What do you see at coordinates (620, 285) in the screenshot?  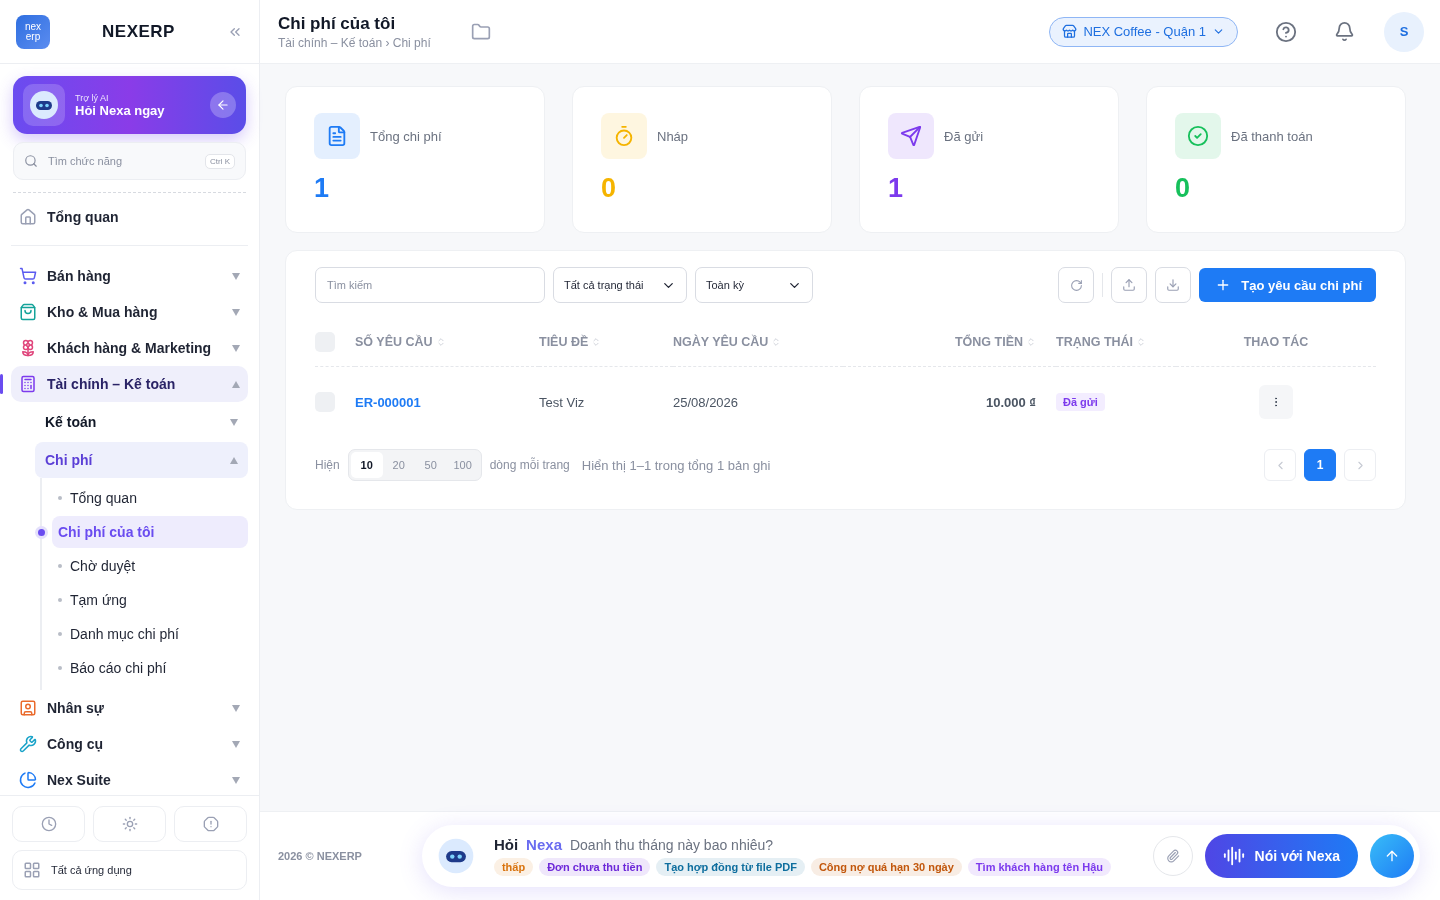 I see `filter-dropdown: Tất cả trạng thái` at bounding box center [620, 285].